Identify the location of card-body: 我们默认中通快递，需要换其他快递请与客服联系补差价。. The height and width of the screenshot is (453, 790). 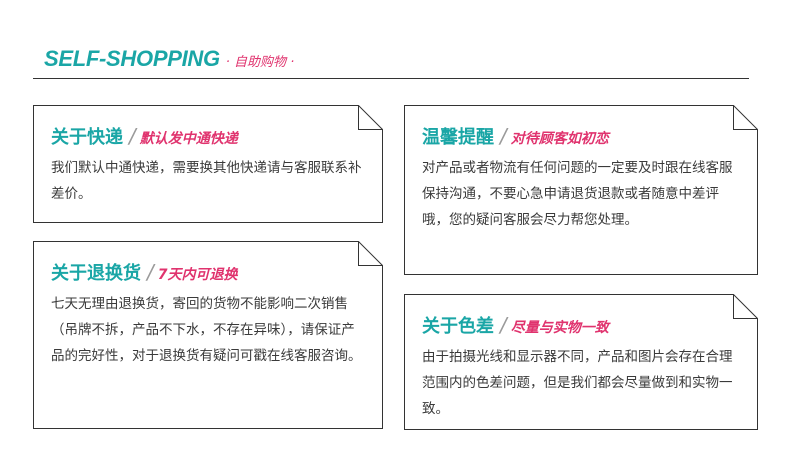
(206, 181).